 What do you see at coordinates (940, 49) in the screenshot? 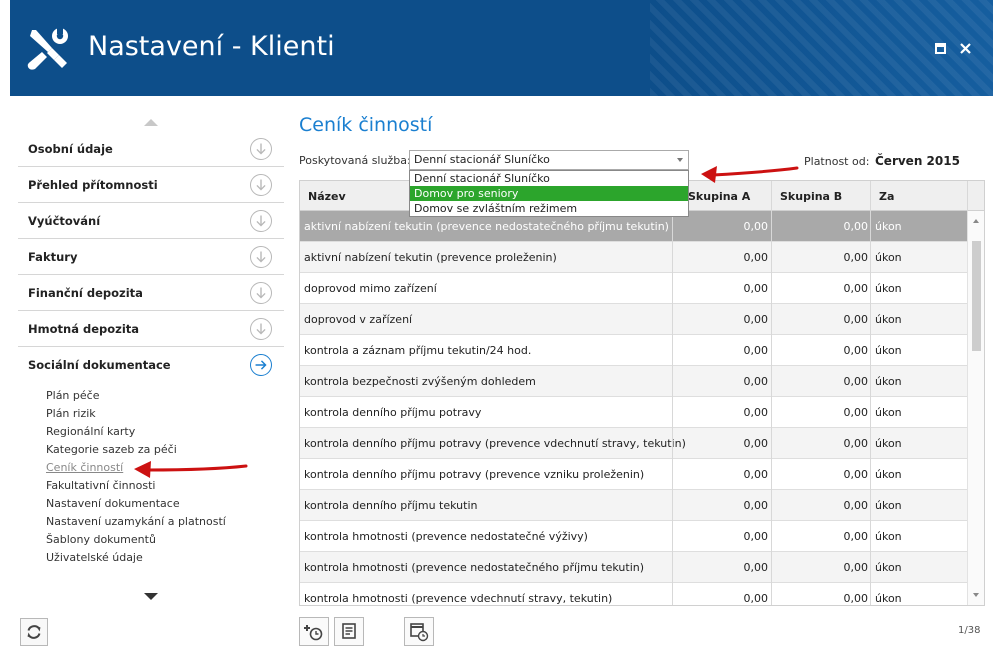
I see `maximize-icon` at bounding box center [940, 49].